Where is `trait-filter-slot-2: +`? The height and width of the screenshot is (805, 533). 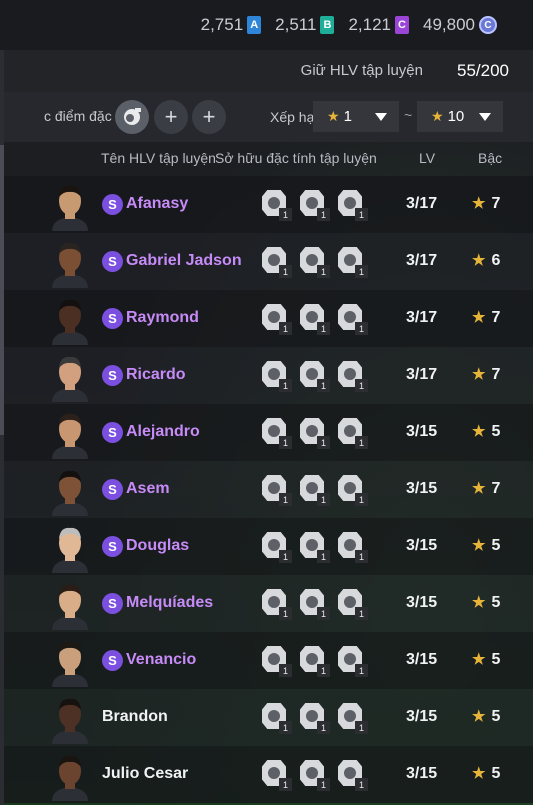 trait-filter-slot-2: + is located at coordinates (171, 117).